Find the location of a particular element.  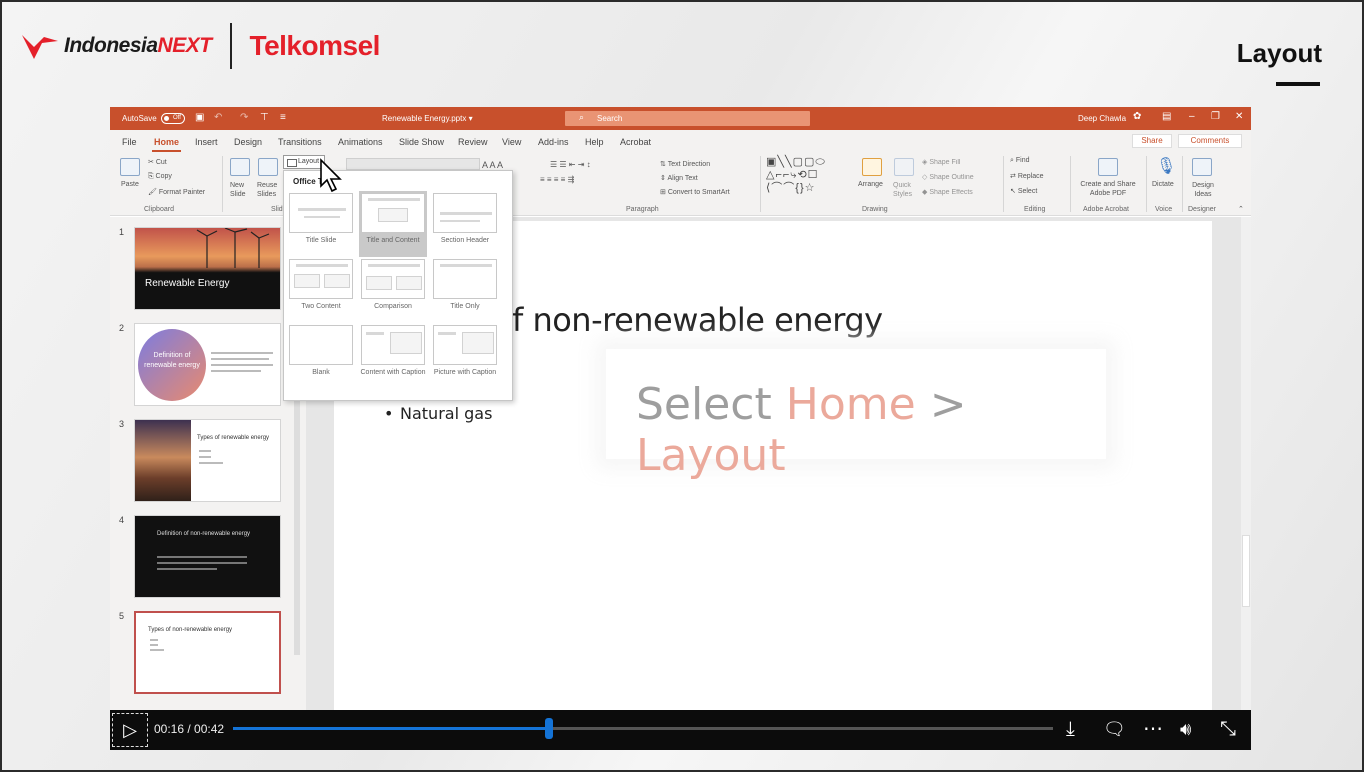

play-icon: ▷ is located at coordinates (130, 730).